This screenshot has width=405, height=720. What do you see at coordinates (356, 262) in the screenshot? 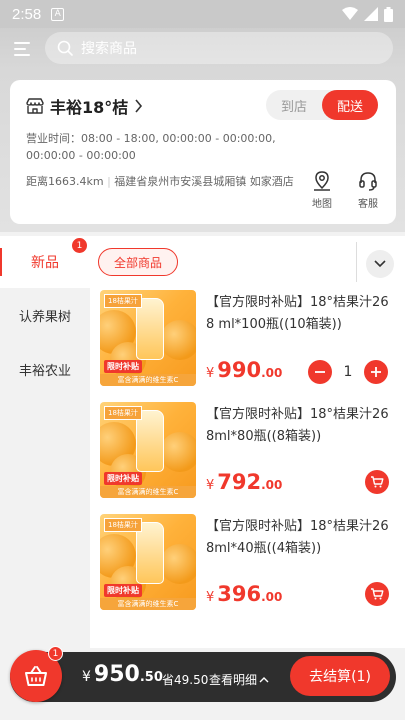
I see `divider` at bounding box center [356, 262].